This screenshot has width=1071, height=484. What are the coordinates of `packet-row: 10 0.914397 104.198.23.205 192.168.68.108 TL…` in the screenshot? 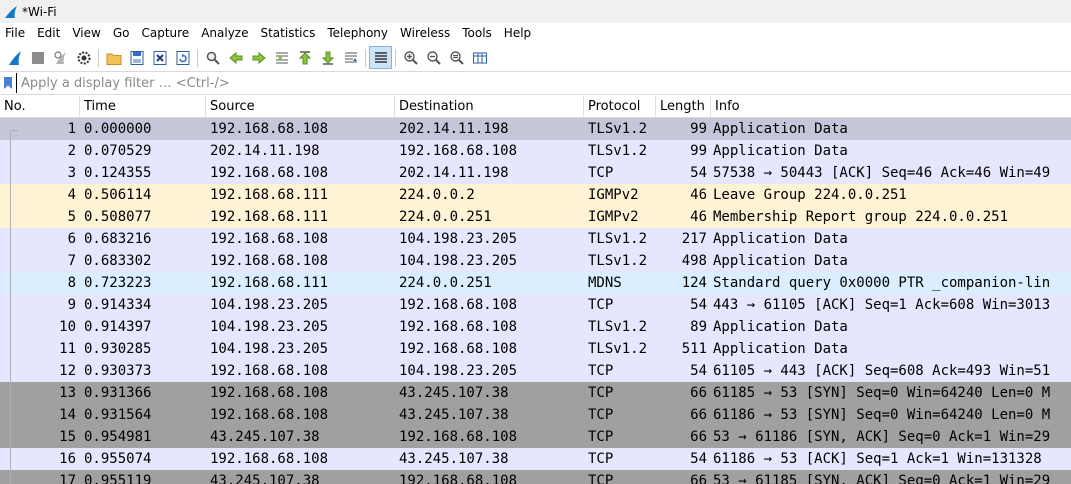 It's located at (535, 327).